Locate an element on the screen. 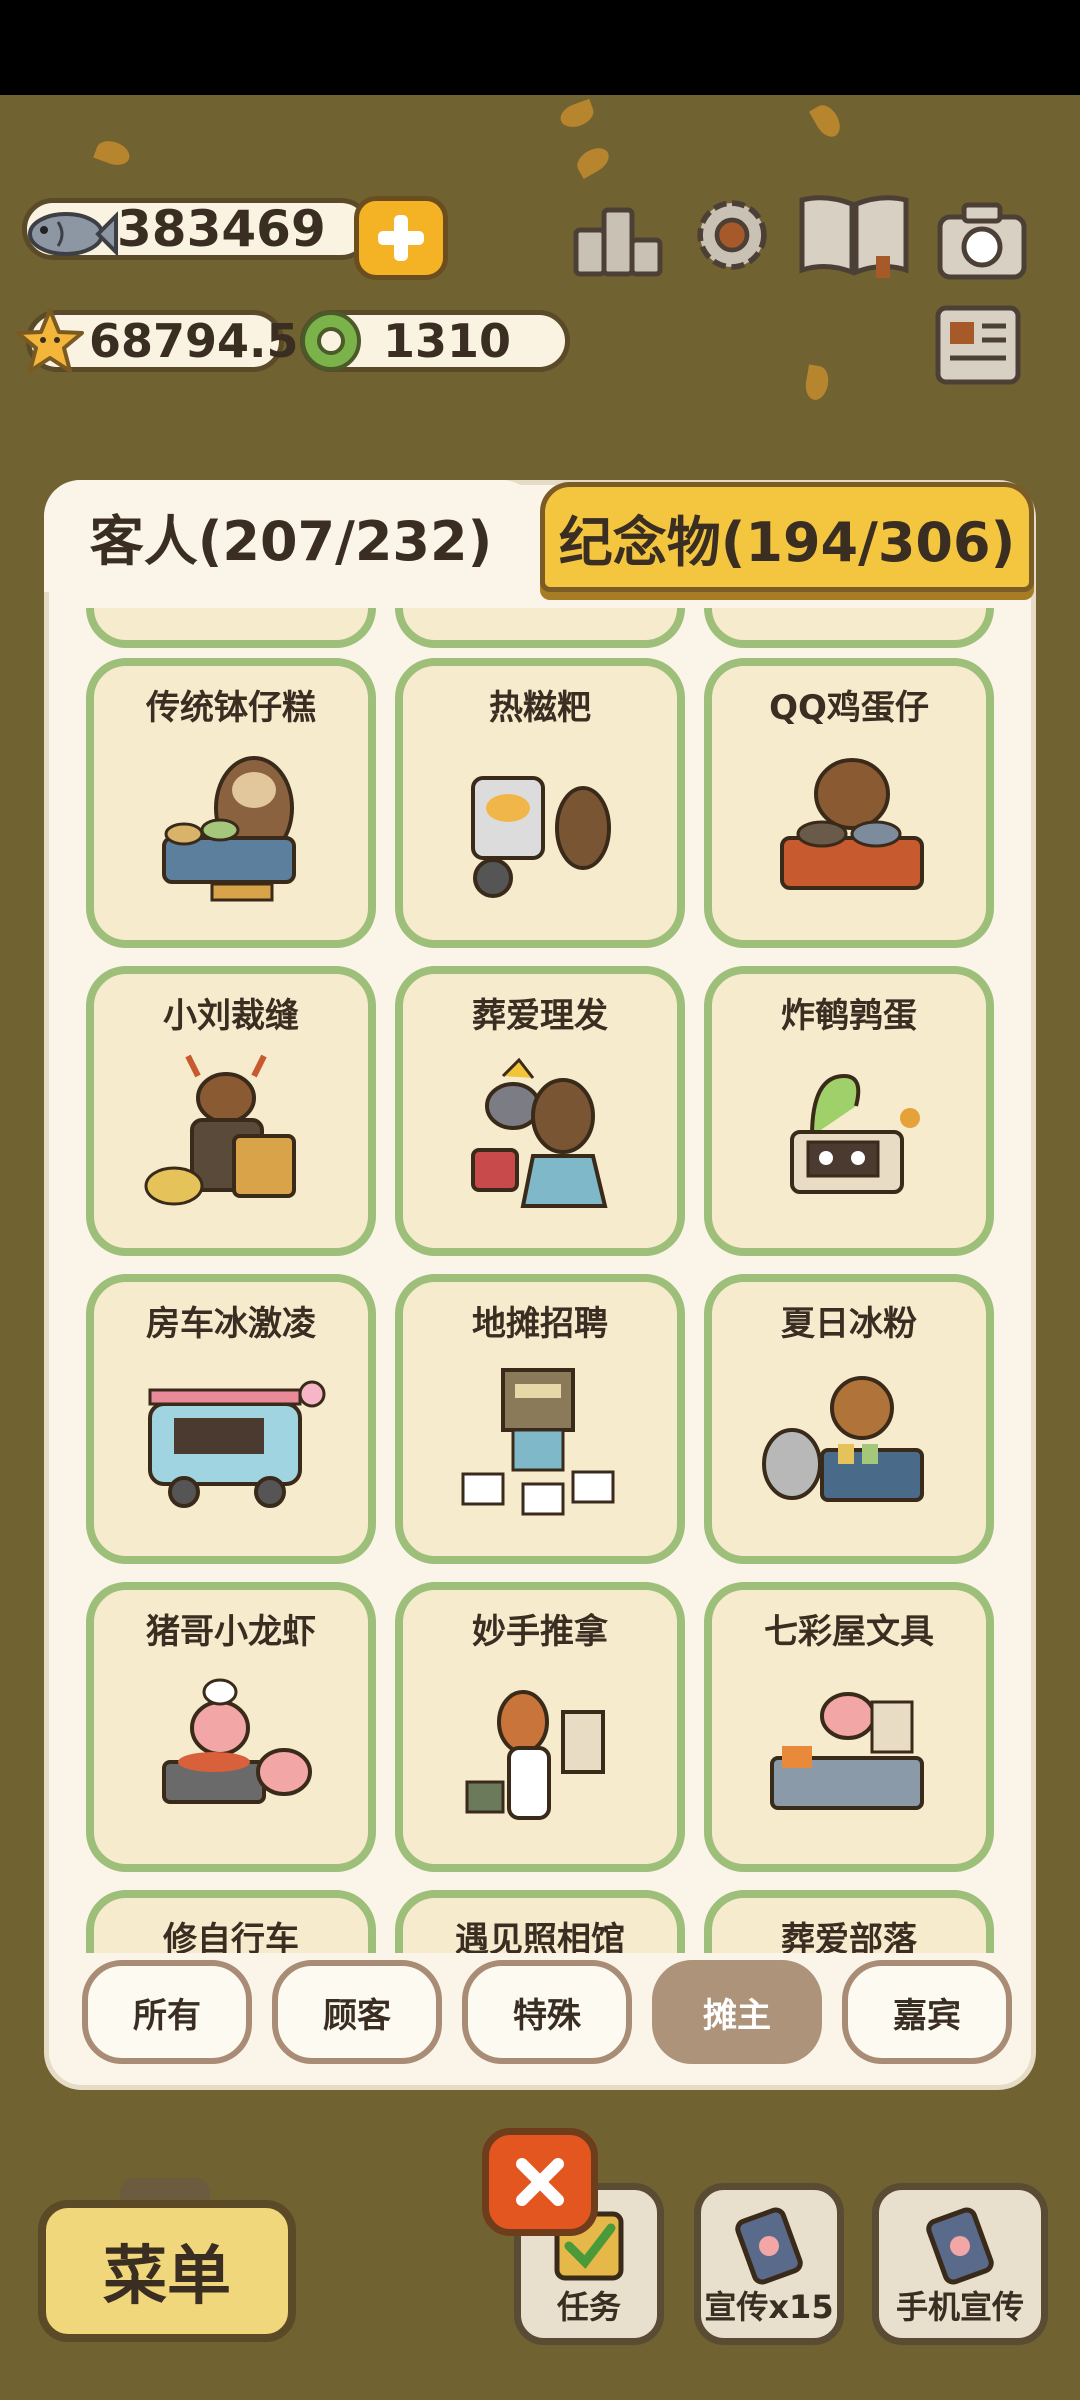 This screenshot has width=1080, height=2400. card-bowl-cake: 传统钵仔糕 is located at coordinates (231, 803).